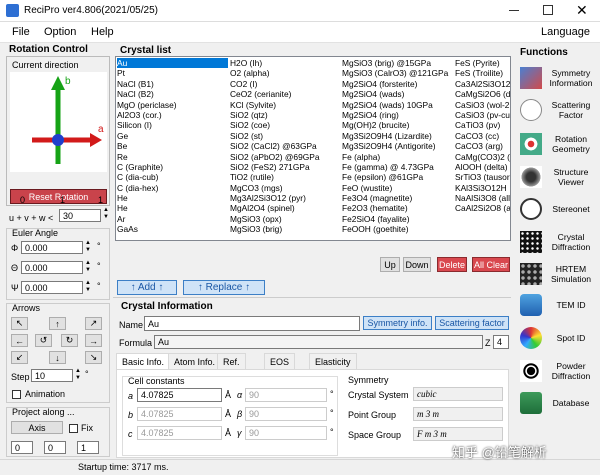 Image resolution: width=600 pixels, height=475 pixels. I want to click on crystal-list-item: Fe (epsilon) @61GPa, so click(398, 177).